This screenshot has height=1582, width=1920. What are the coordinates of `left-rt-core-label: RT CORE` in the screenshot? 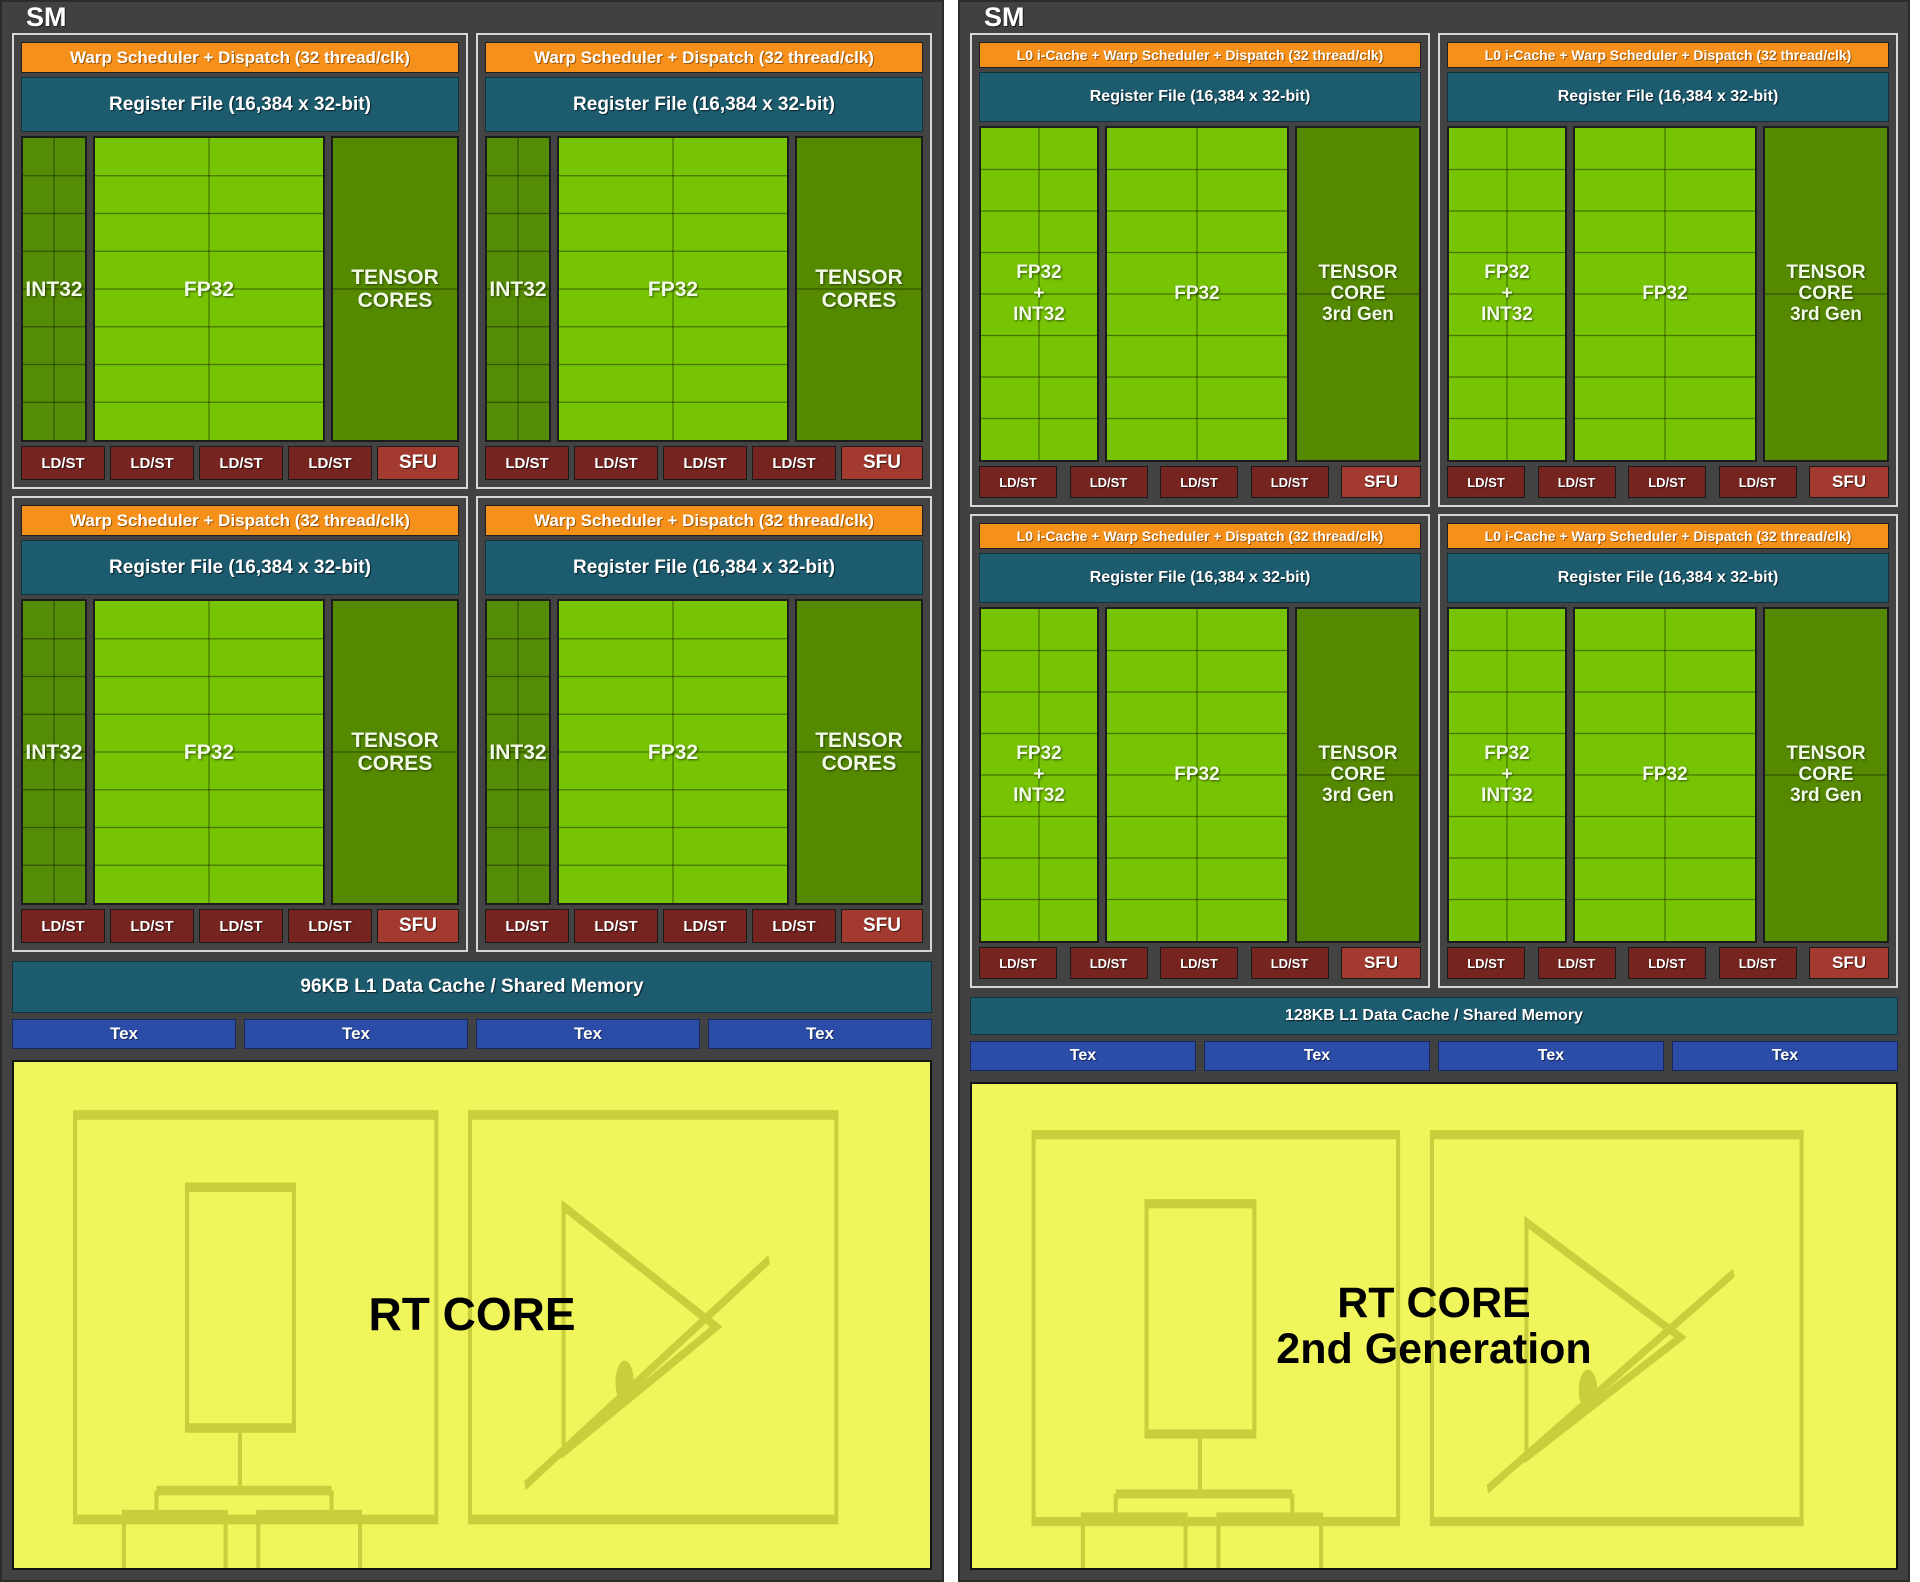 It's located at (472, 1314).